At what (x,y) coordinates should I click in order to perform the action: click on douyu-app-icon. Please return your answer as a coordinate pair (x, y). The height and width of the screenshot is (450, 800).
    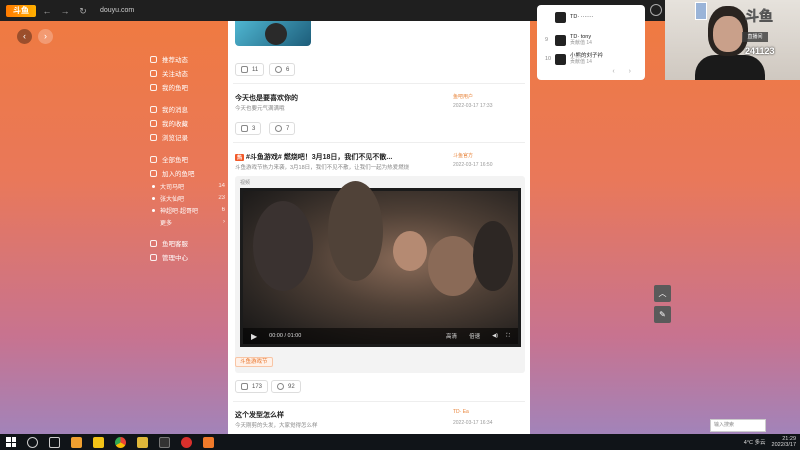
    Looking at the image, I should click on (208, 442).